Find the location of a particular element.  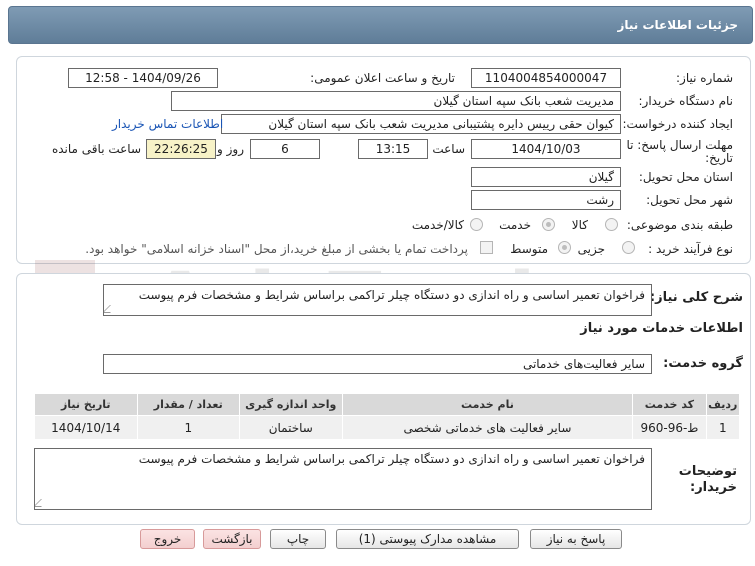

process-minor-radio is located at coordinates (628, 247).